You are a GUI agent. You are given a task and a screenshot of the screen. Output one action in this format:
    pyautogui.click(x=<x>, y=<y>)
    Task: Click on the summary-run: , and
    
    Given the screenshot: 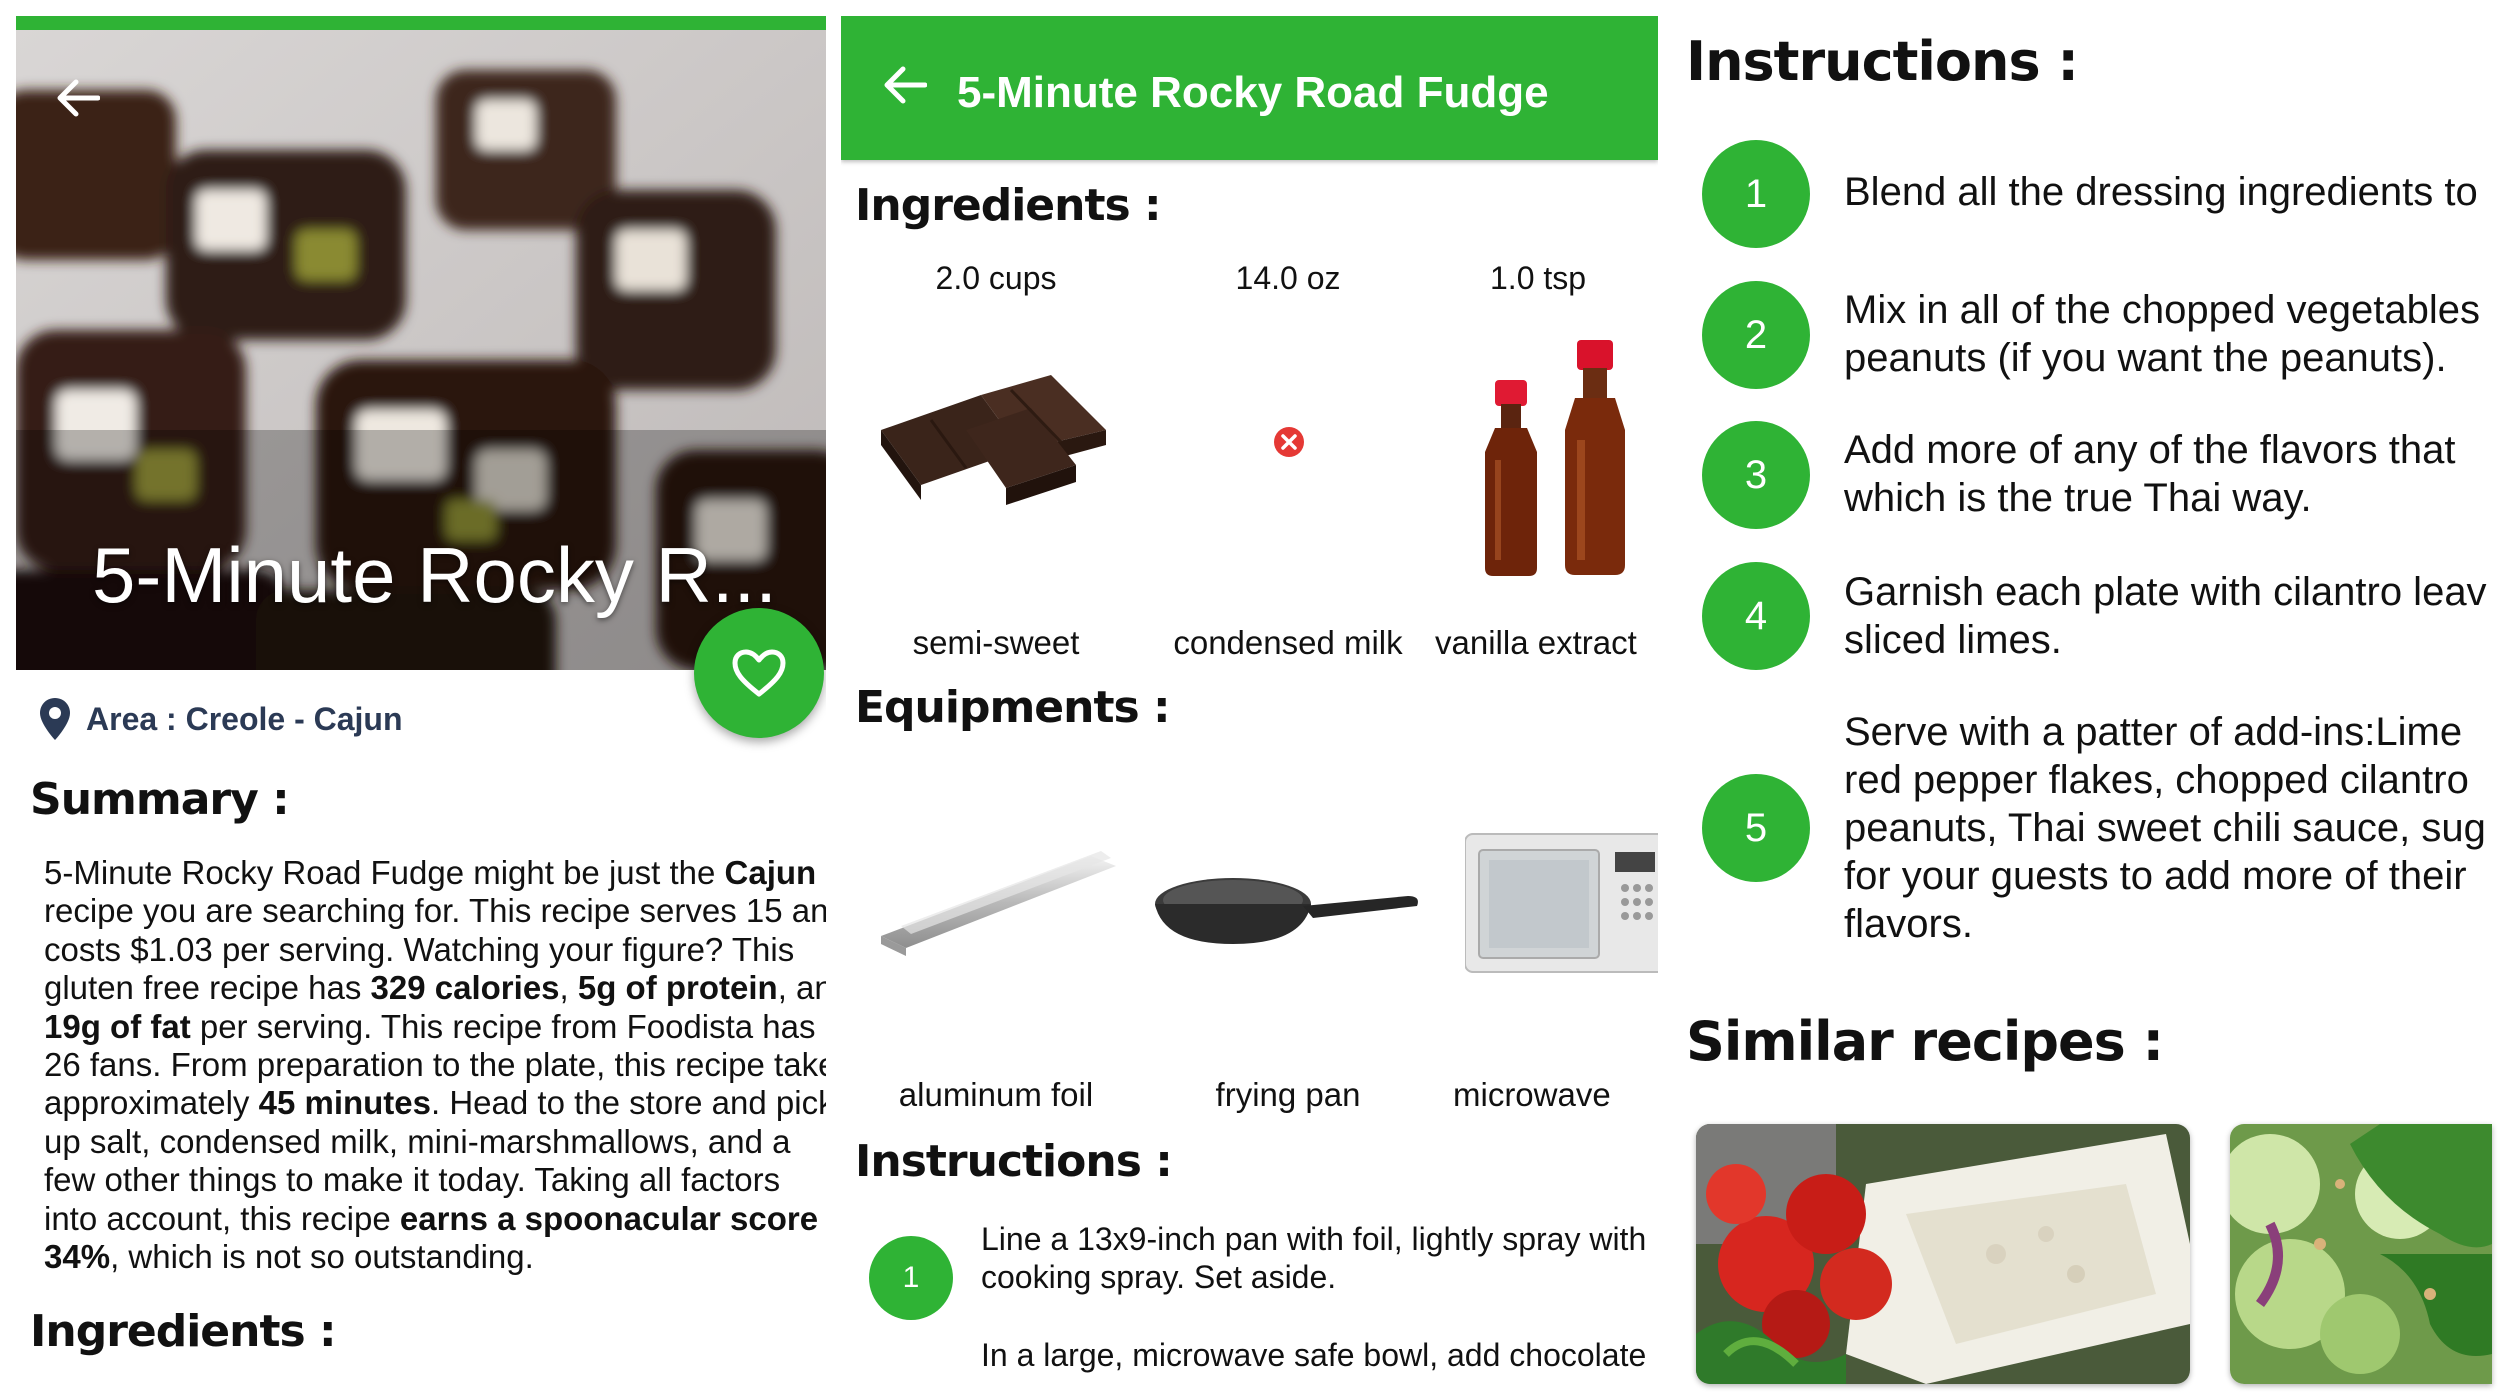 What is the action you would take?
    pyautogui.click(x=801, y=988)
    